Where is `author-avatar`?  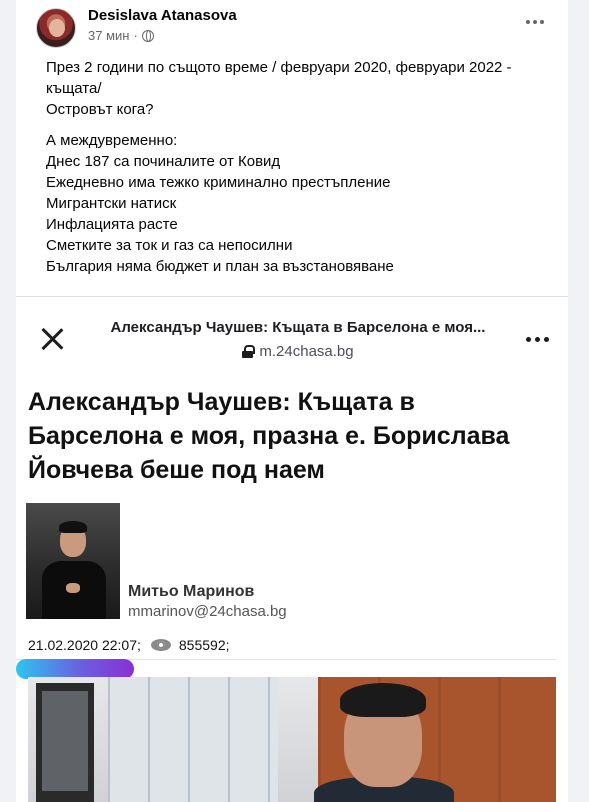
author-avatar is located at coordinates (56, 28).